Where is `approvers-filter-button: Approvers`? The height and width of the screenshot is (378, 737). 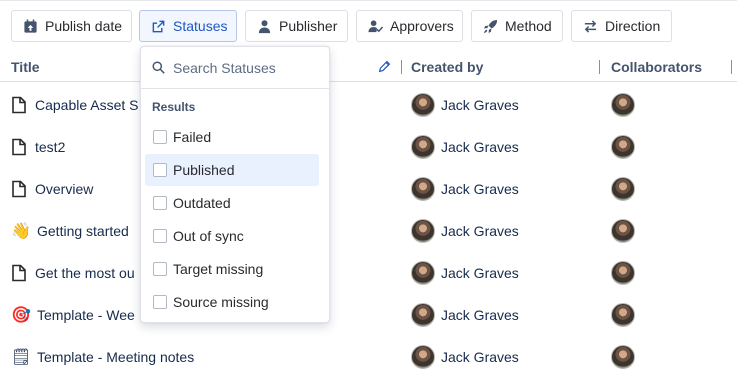 approvers-filter-button: Approvers is located at coordinates (409, 26).